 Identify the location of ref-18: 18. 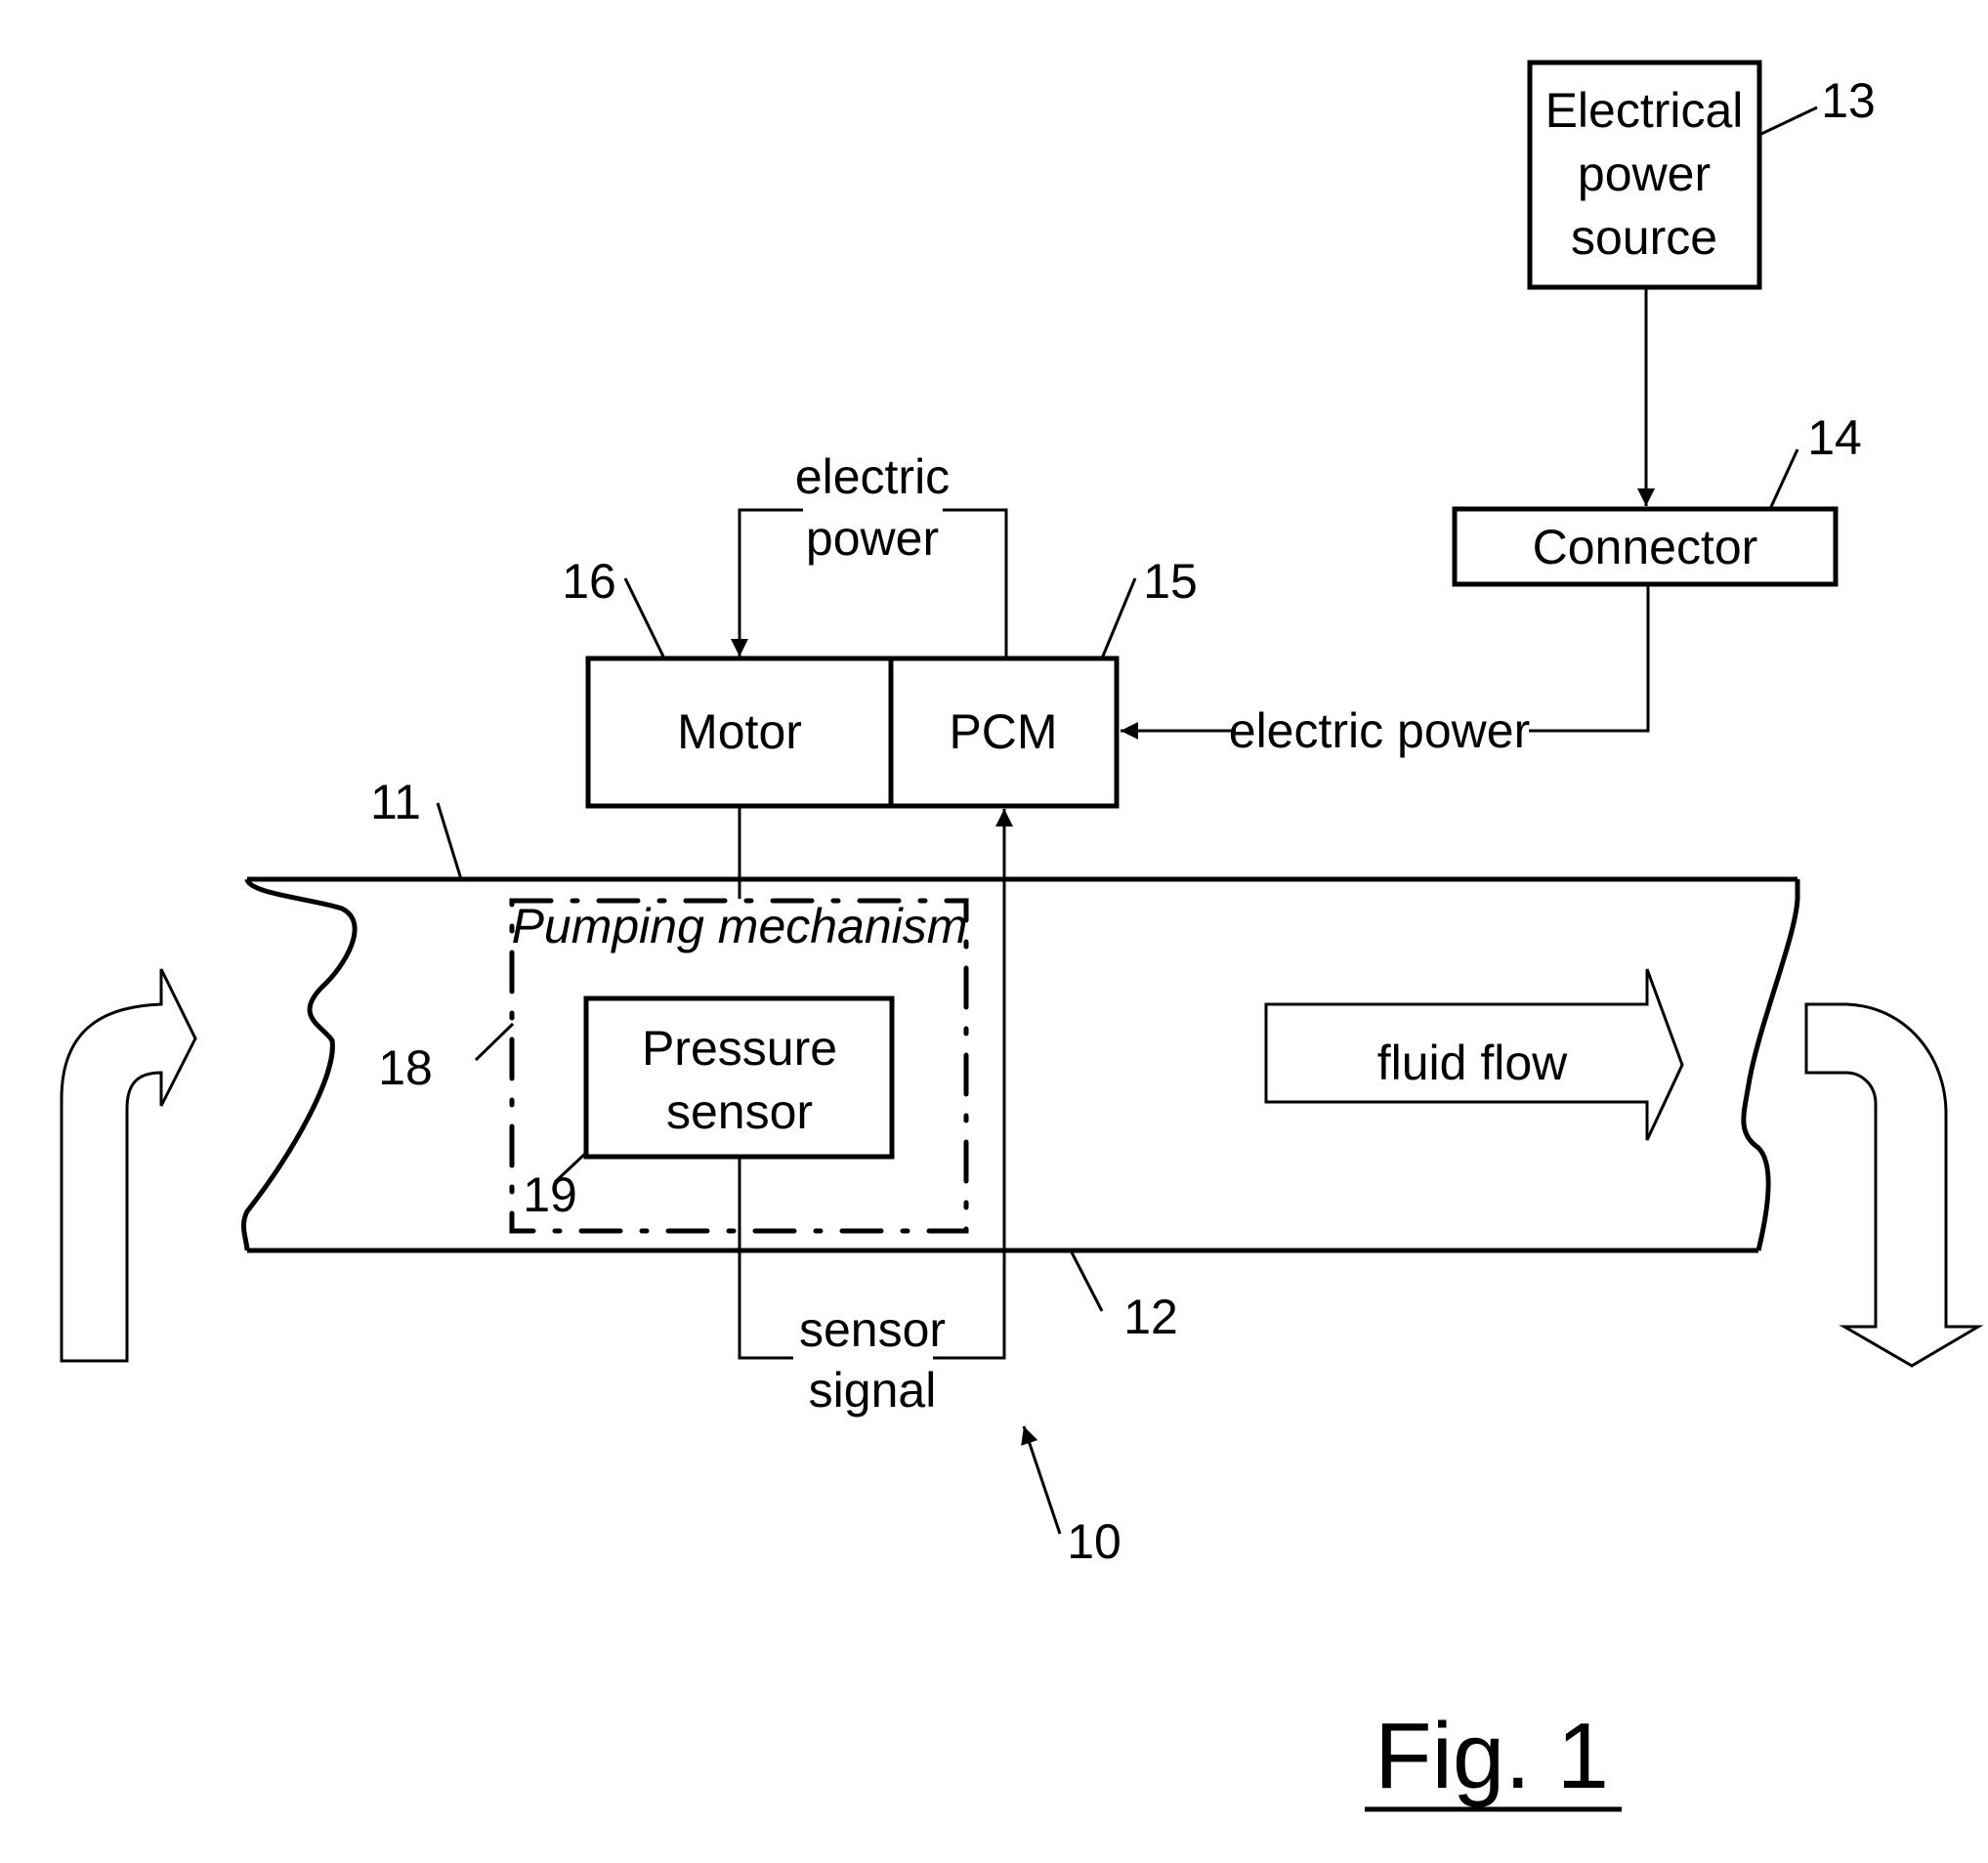
(405, 1068).